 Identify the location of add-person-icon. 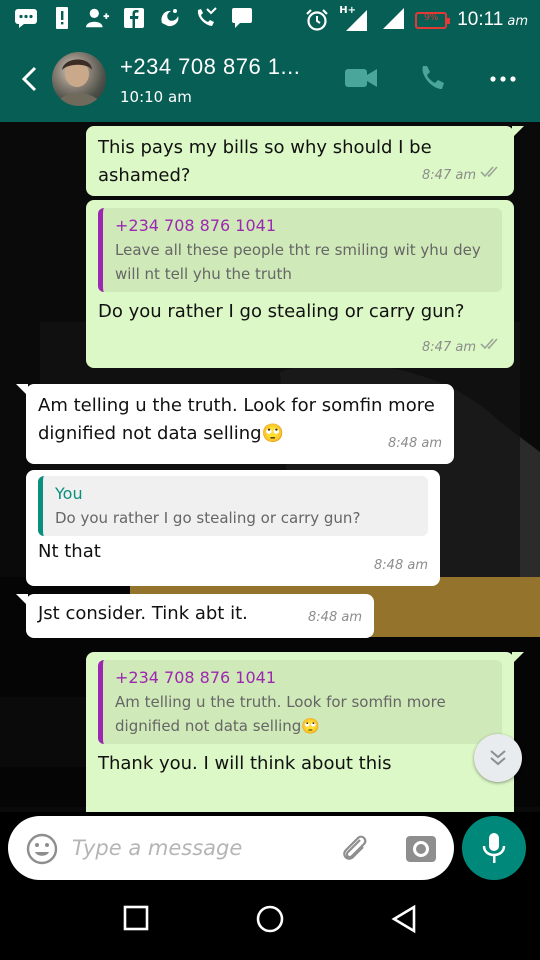
(98, 18).